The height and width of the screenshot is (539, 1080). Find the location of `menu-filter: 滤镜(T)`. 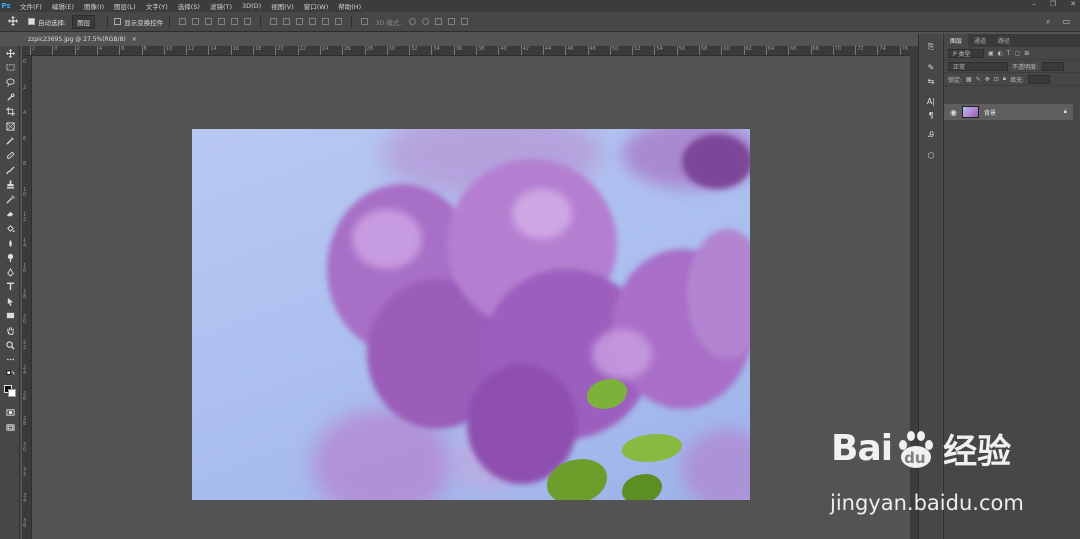

menu-filter: 滤镜(T) is located at coordinates (221, 6).